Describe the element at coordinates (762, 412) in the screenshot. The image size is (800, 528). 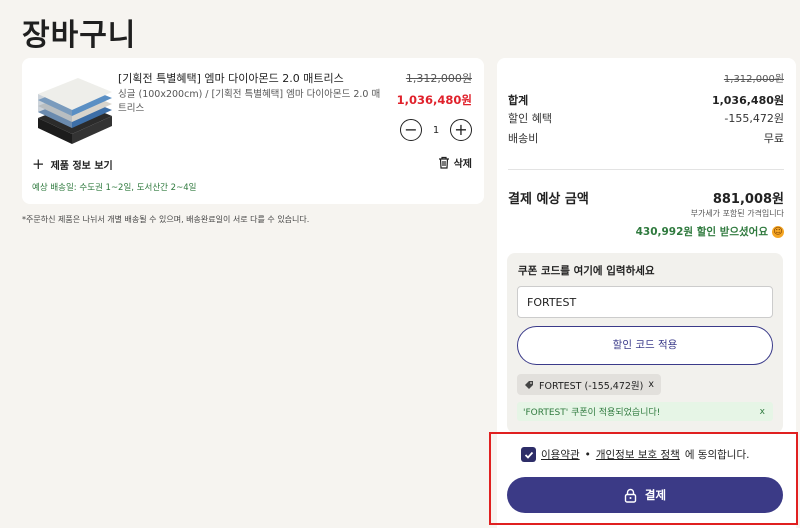
I see `close-alert-button: x` at that location.